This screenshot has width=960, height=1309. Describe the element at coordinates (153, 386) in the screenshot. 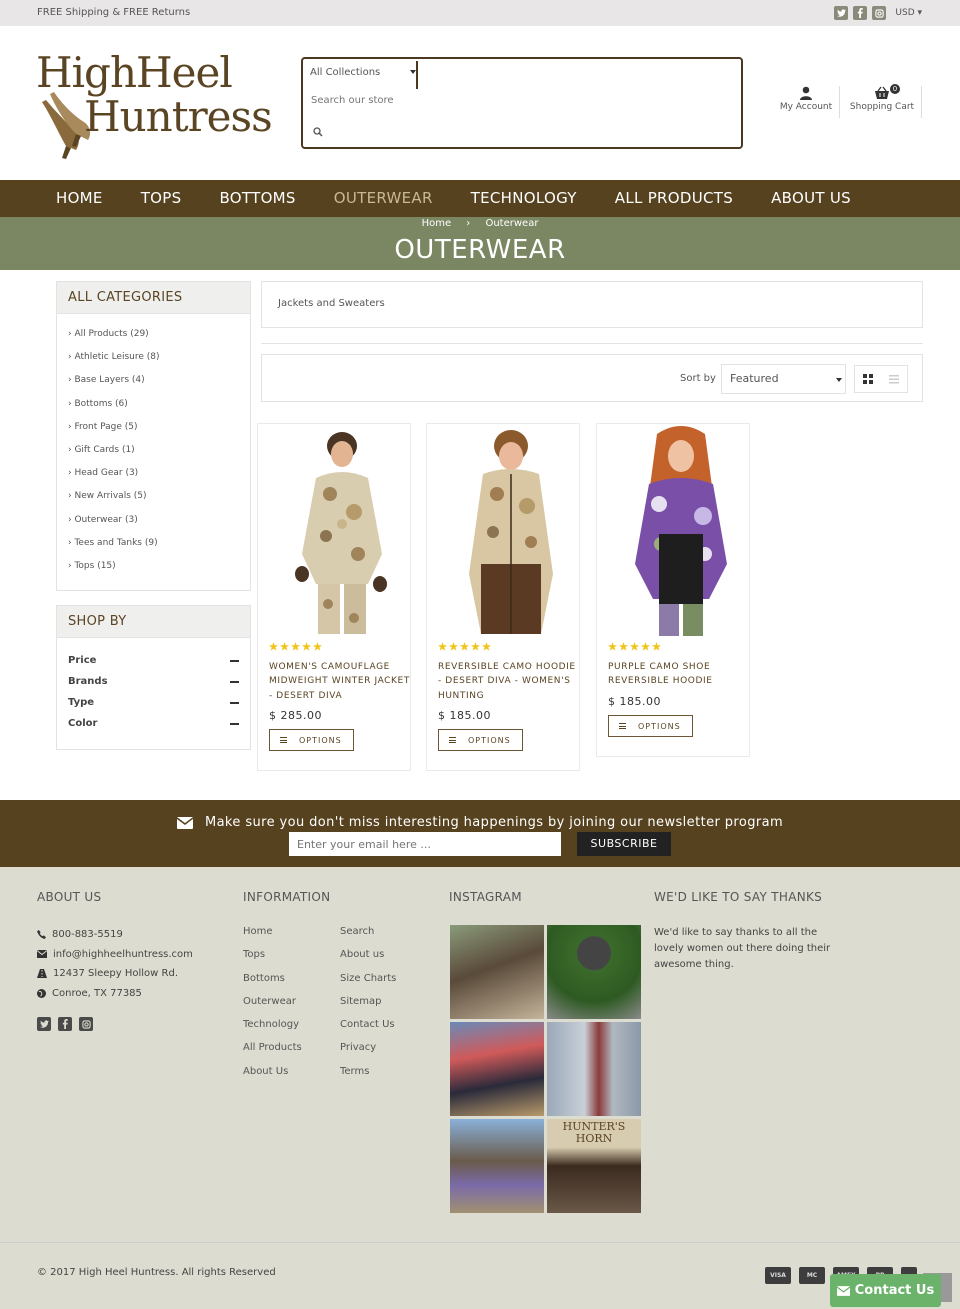

I see `category-link: › Base Layers (4)` at that location.